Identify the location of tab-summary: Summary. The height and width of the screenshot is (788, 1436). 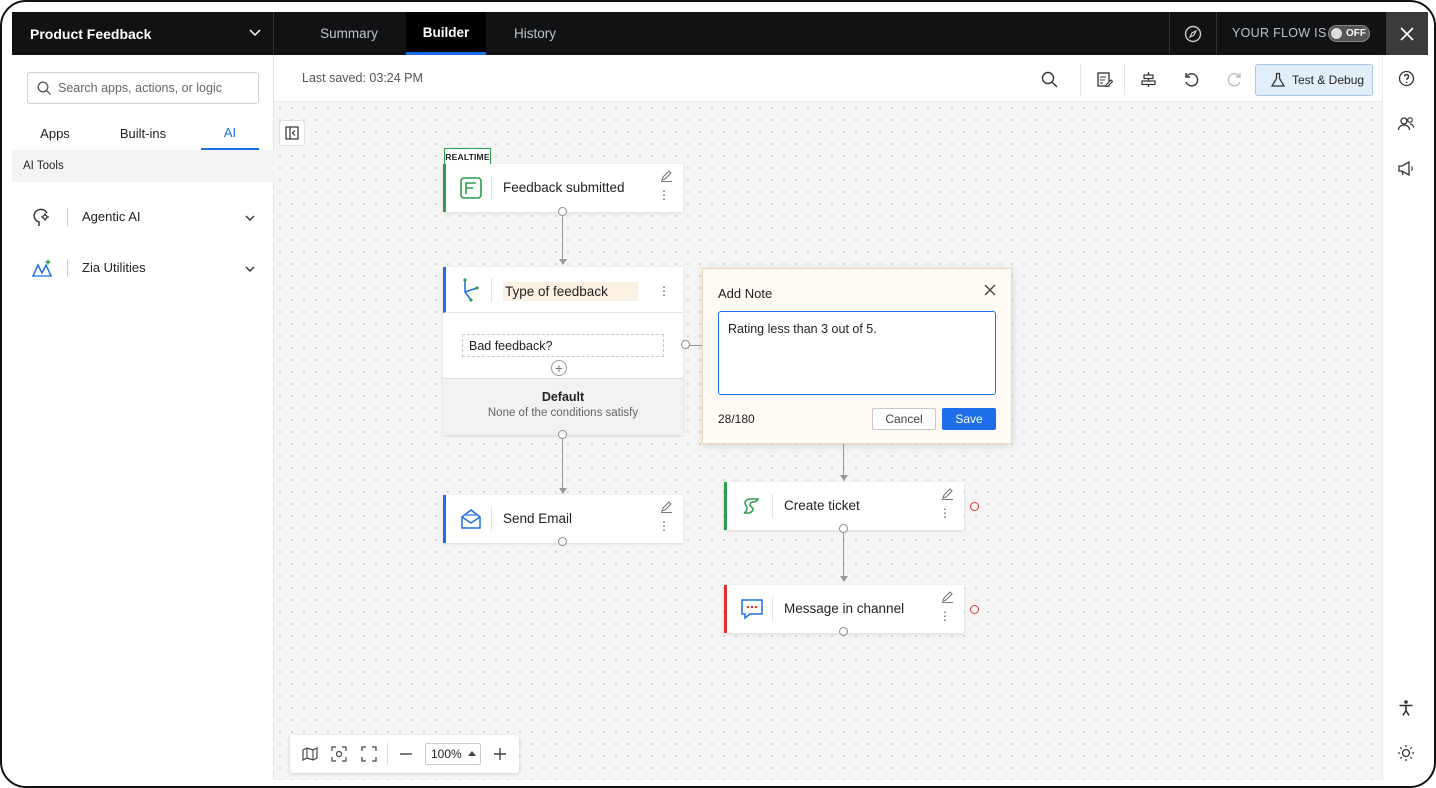
(349, 33).